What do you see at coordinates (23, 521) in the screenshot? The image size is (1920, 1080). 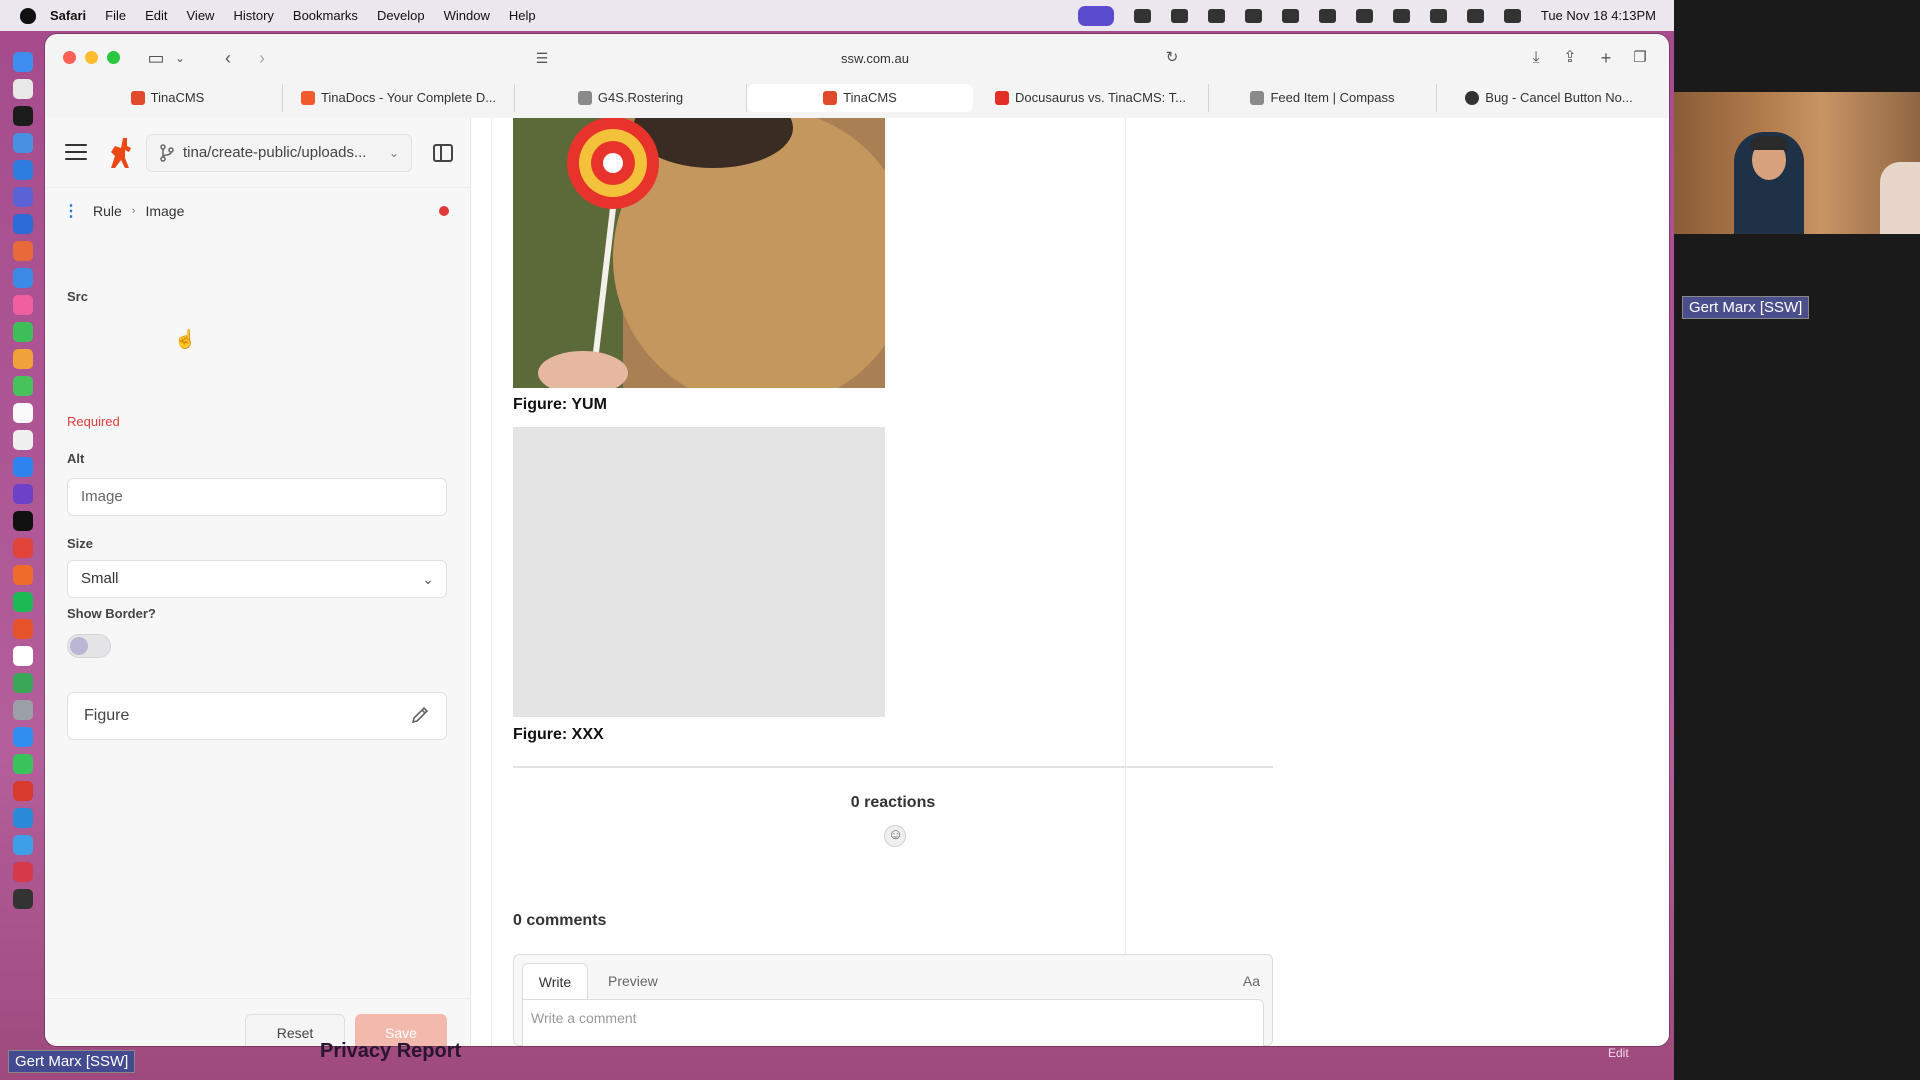 I see `terminal-icon` at bounding box center [23, 521].